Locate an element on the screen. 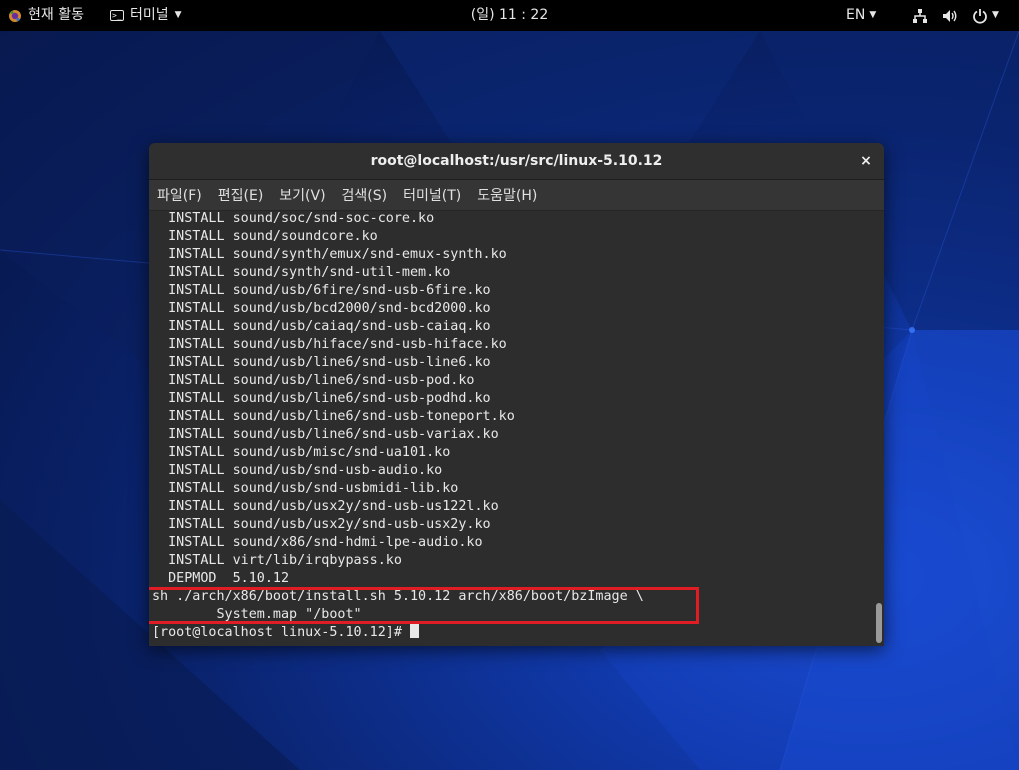 The height and width of the screenshot is (770, 1019). scrollbar is located at coordinates (878, 428).